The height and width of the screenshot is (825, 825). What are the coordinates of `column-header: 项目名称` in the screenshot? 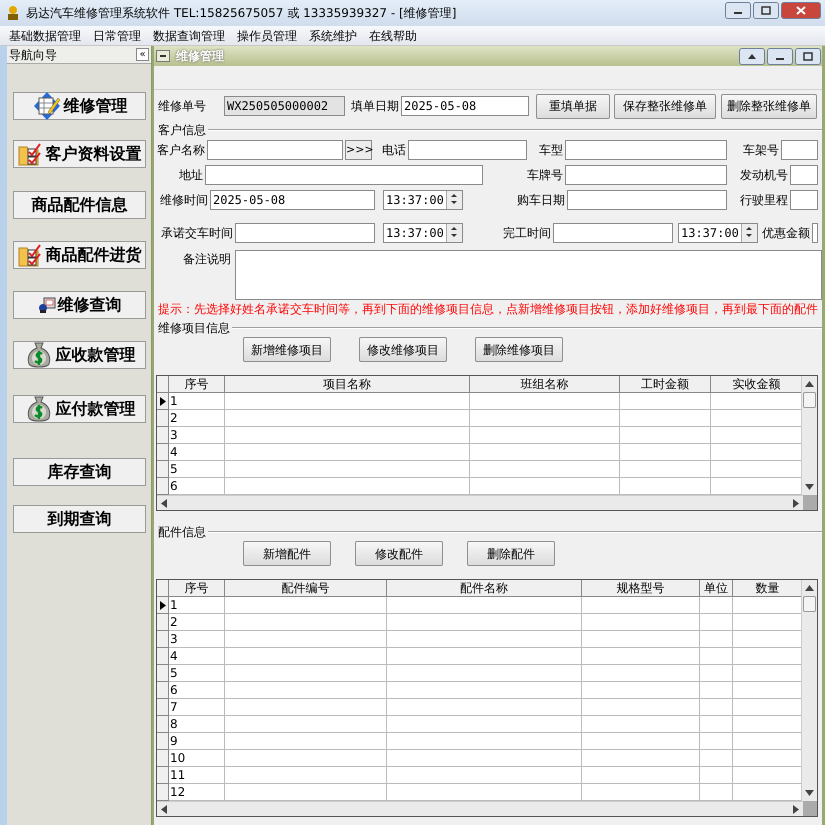 It's located at (347, 384).